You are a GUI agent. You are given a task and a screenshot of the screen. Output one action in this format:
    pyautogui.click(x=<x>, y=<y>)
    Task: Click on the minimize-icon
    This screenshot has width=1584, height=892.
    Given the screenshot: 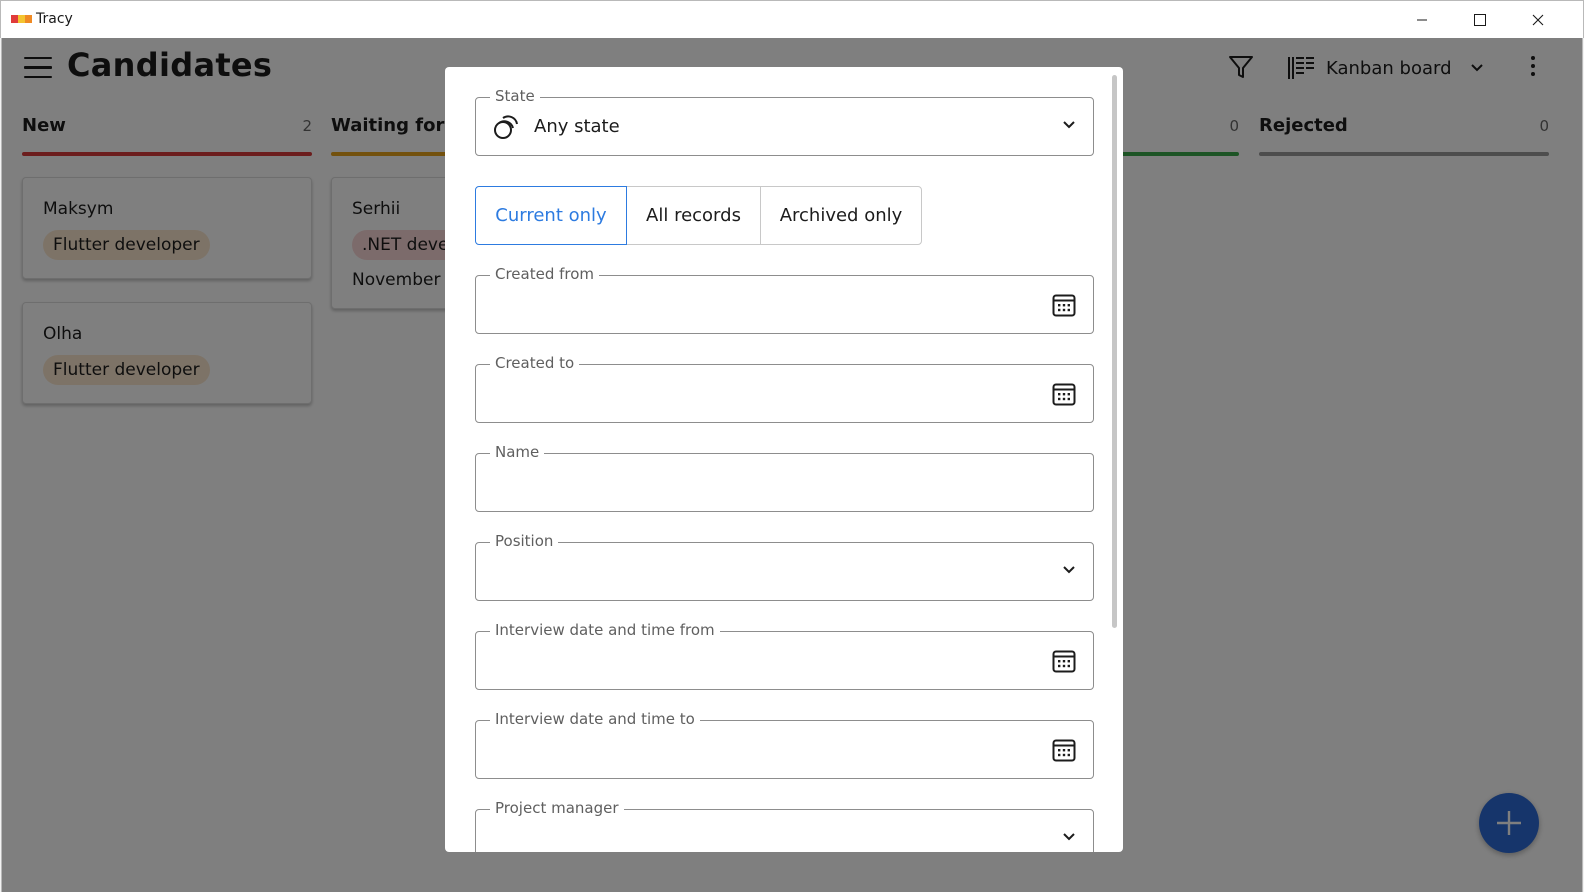 What is the action you would take?
    pyautogui.click(x=1422, y=20)
    